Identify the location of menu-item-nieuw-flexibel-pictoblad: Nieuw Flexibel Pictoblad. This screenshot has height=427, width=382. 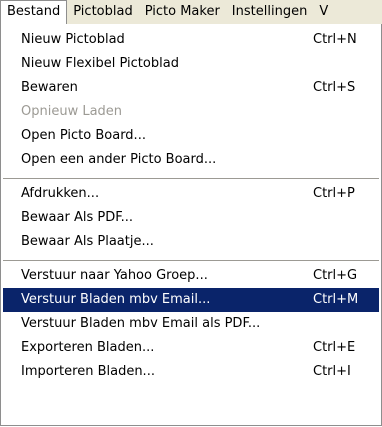
(191, 64).